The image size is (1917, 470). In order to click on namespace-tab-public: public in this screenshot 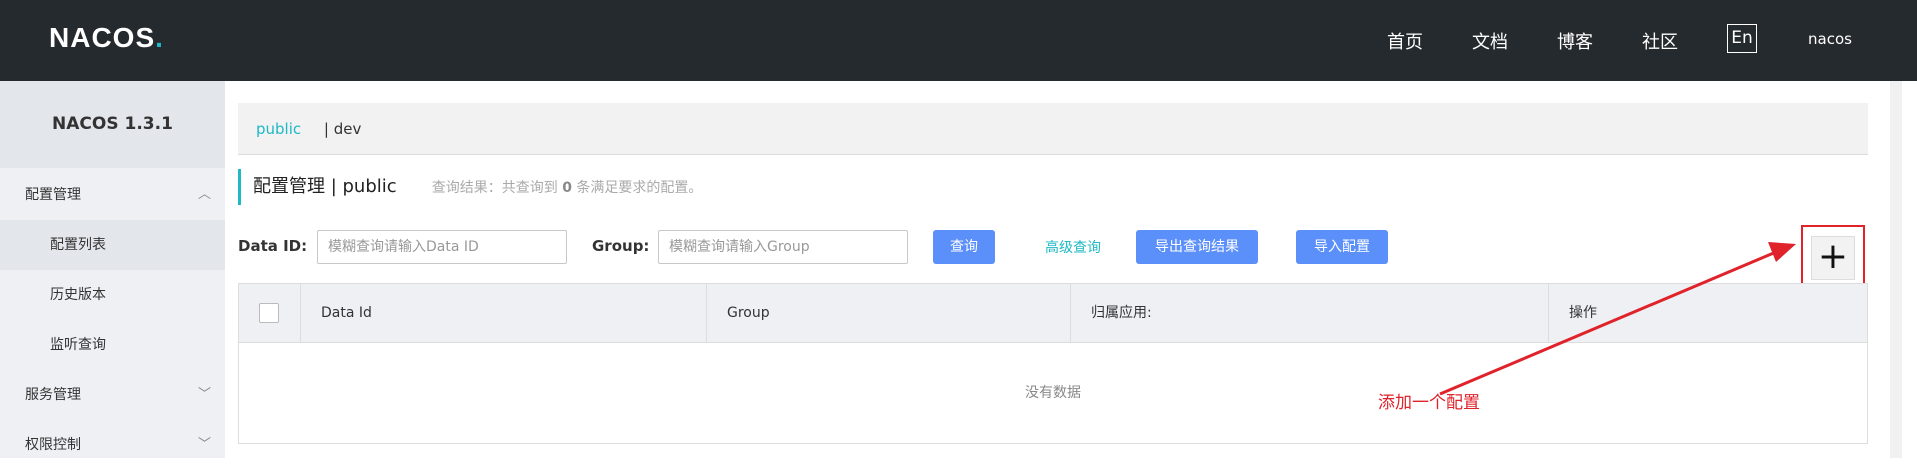, I will do `click(278, 129)`.